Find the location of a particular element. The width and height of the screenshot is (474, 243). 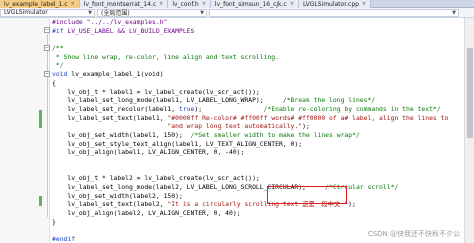

code-token: { is located at coordinates (54, 82).